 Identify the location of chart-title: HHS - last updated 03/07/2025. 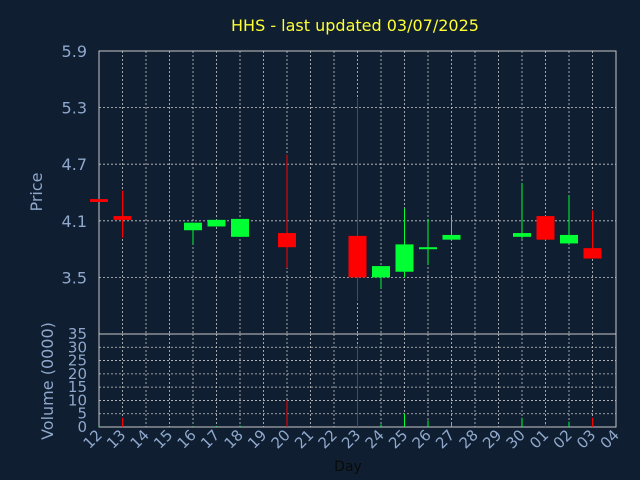
(355, 25).